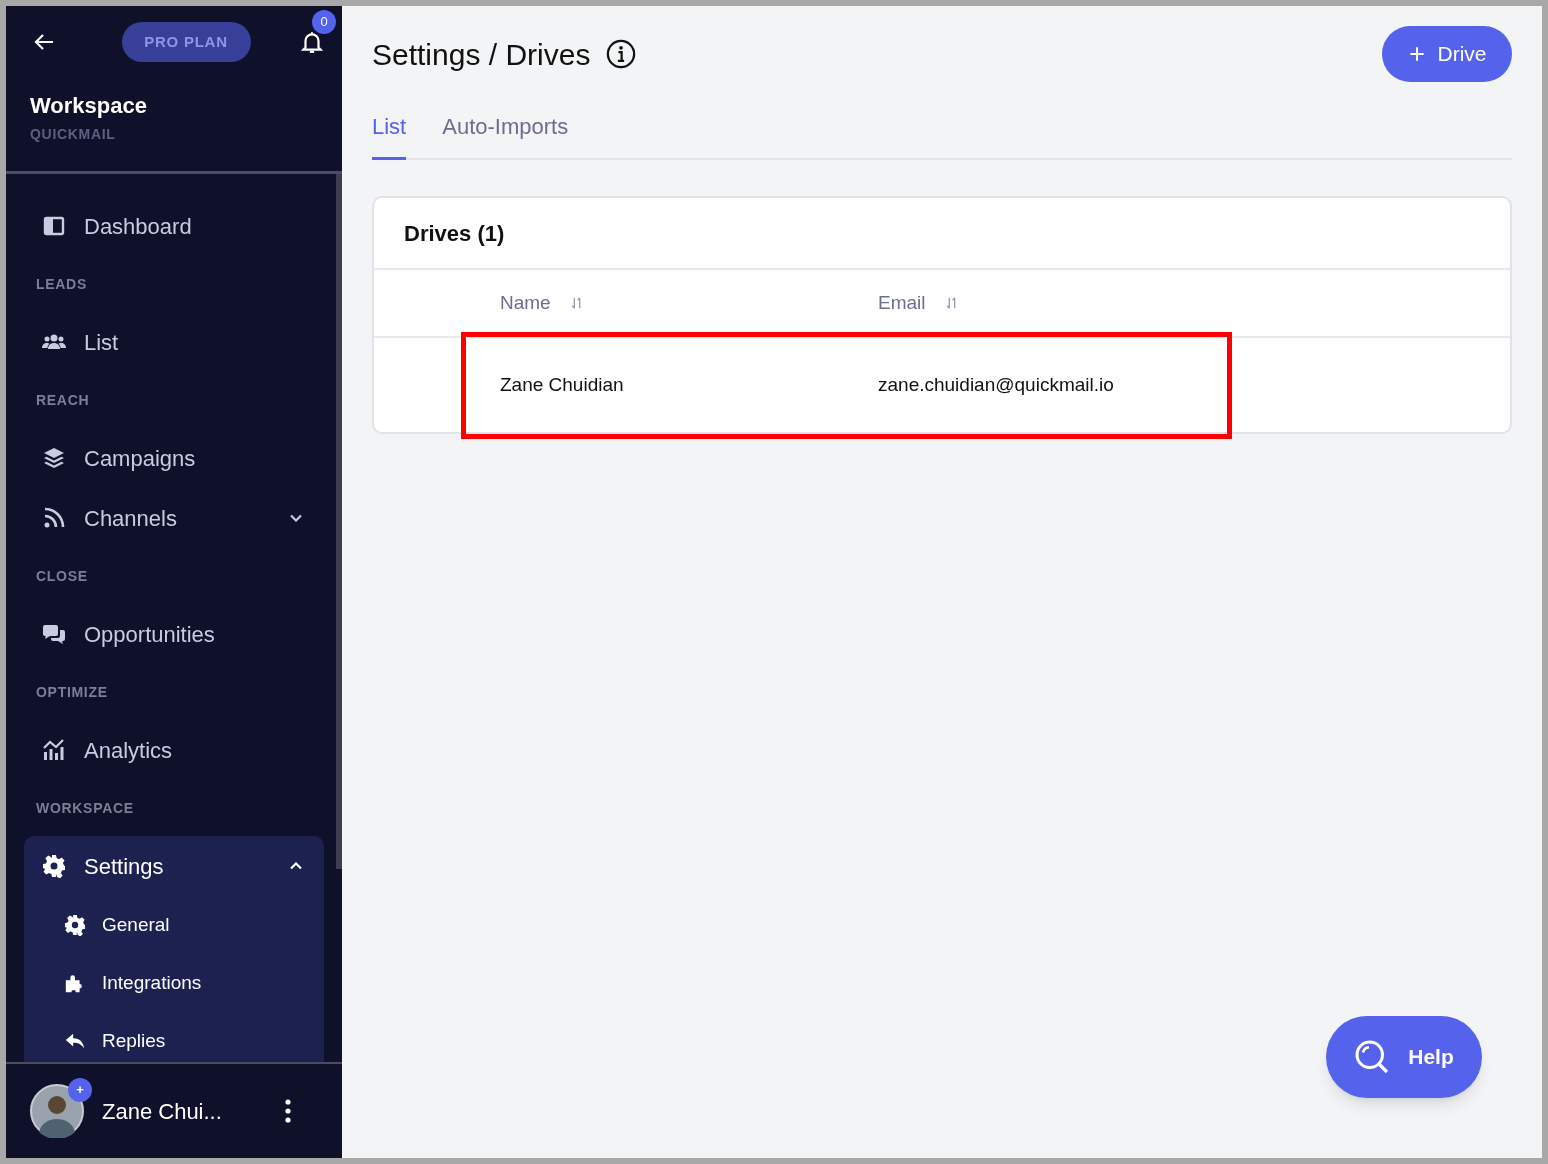 Image resolution: width=1548 pixels, height=1164 pixels. I want to click on page-title: Settings / Drives, so click(481, 54).